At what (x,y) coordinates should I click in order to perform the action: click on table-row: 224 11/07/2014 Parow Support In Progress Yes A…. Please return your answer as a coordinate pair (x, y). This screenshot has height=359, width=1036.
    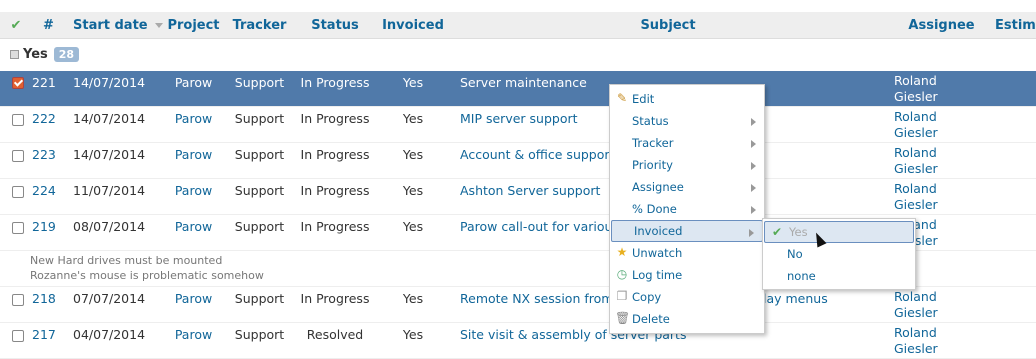
    Looking at the image, I should click on (518, 196).